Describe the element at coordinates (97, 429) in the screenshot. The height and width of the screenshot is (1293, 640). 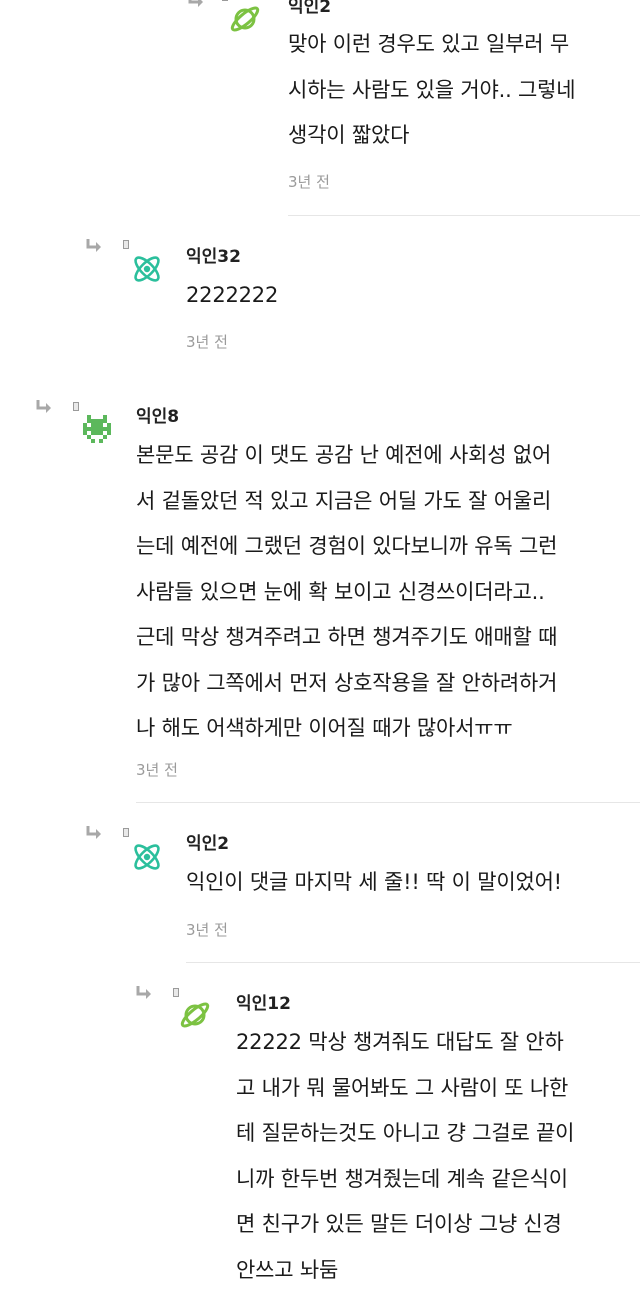
I see `space-invader-icon` at that location.